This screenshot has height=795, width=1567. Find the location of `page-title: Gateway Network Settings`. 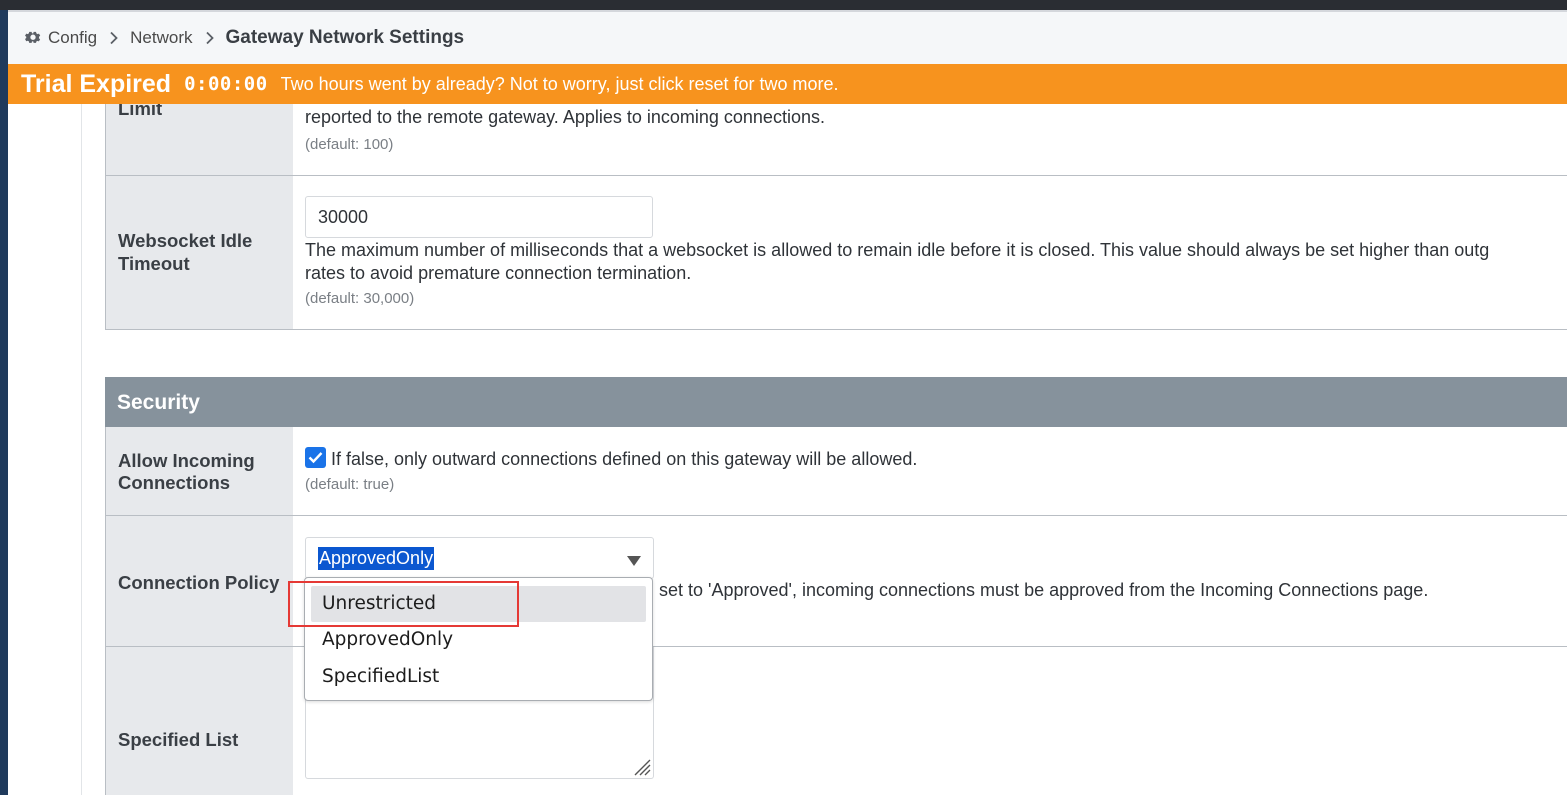

page-title: Gateway Network Settings is located at coordinates (345, 37).